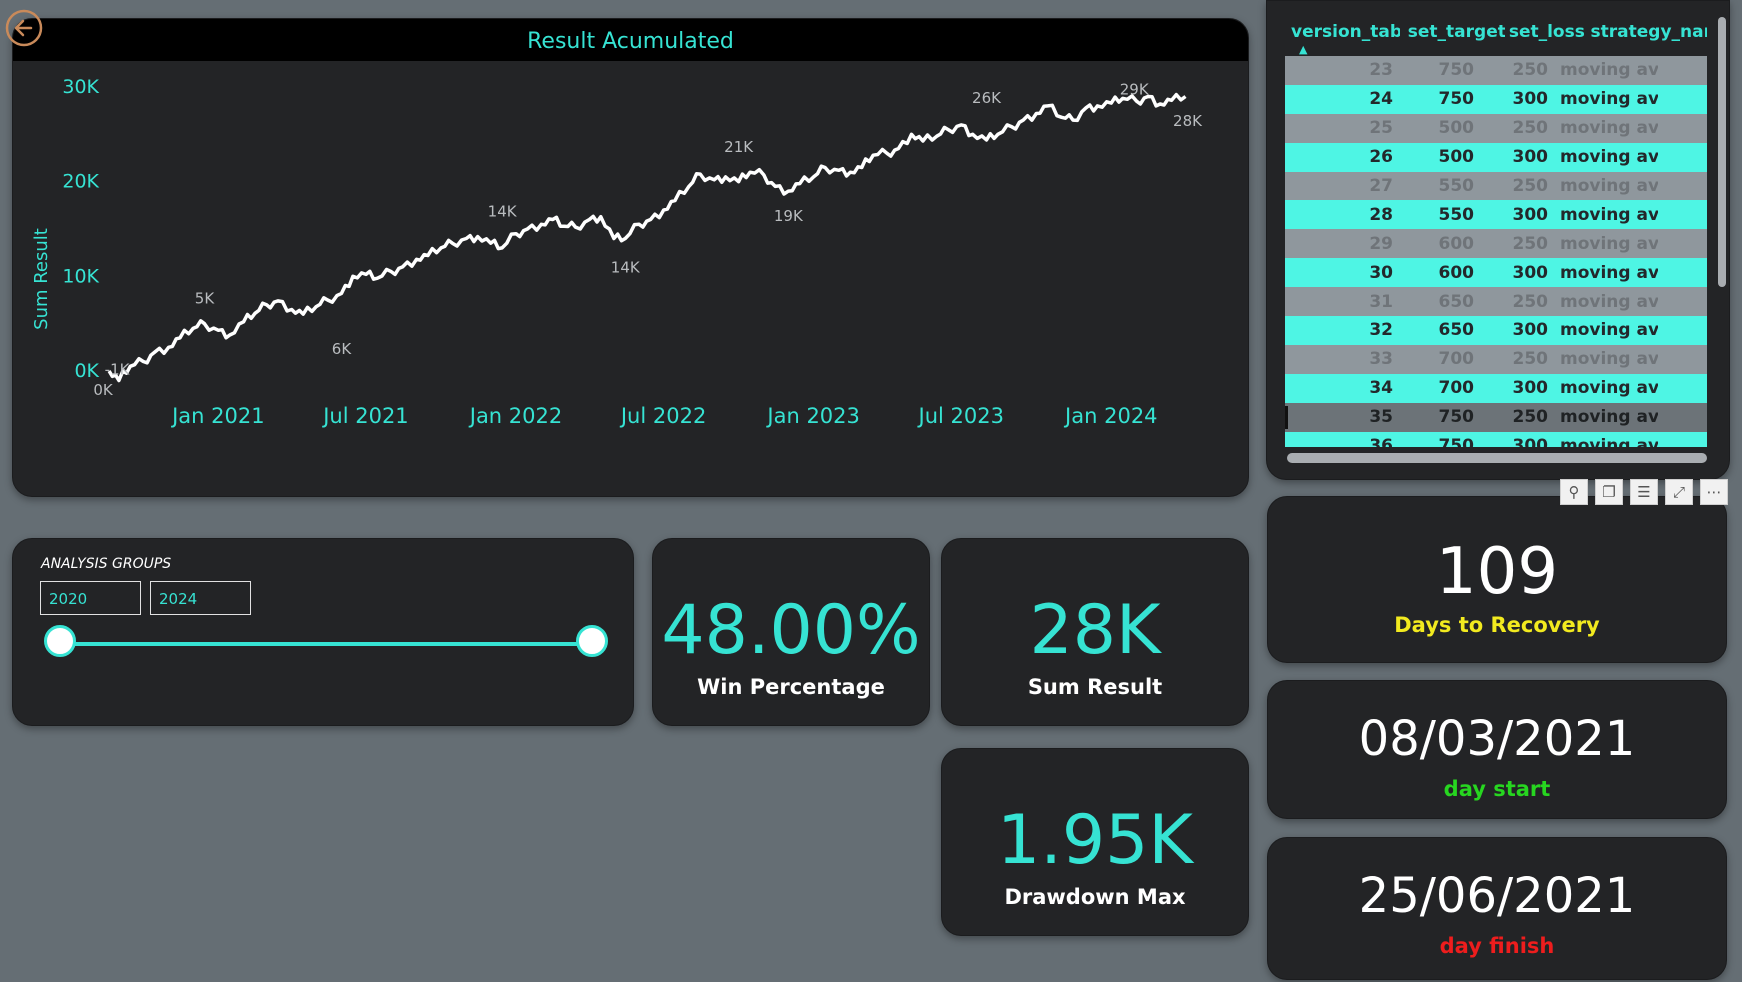 The width and height of the screenshot is (1742, 982). I want to click on cell-version-table: 26, so click(1381, 157).